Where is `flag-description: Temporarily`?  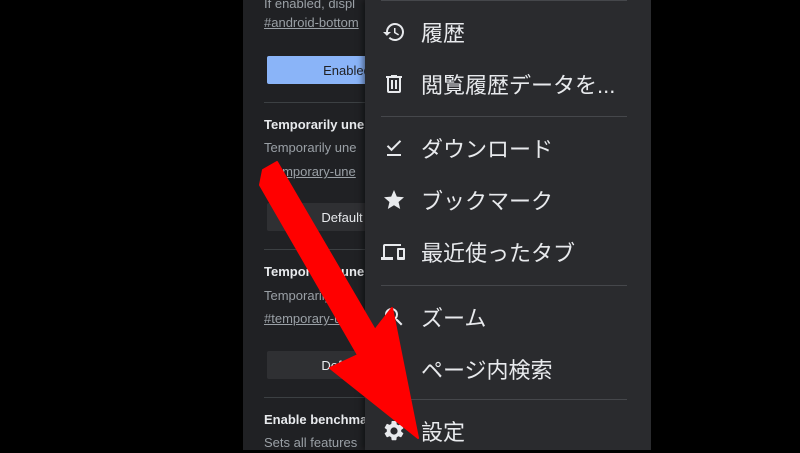
flag-description: Temporarily is located at coordinates (298, 295).